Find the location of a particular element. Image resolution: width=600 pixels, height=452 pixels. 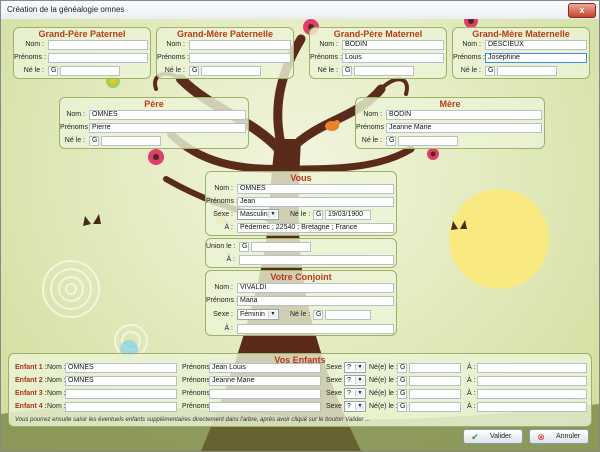

child-prenoms-input: Jean Louis is located at coordinates (265, 368).